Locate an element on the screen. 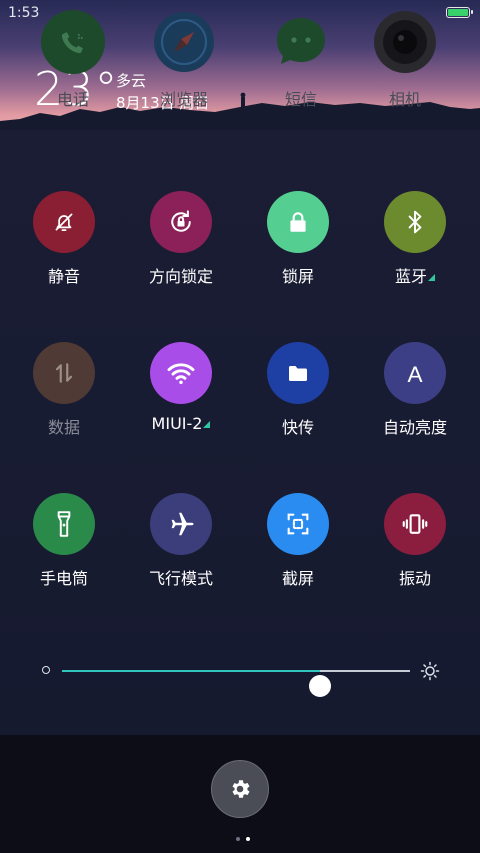  toggle-tile: 快传 is located at coordinates (298, 390).